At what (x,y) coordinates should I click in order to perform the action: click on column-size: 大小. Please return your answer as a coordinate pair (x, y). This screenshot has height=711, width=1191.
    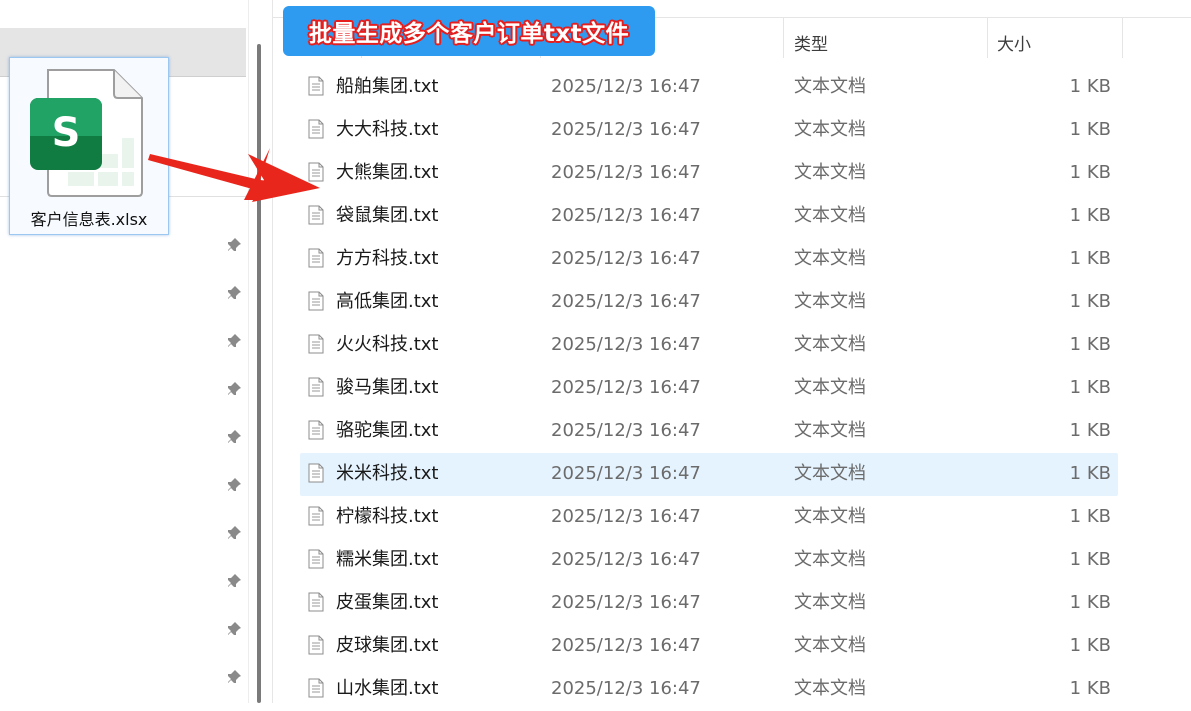
    Looking at the image, I should click on (1014, 42).